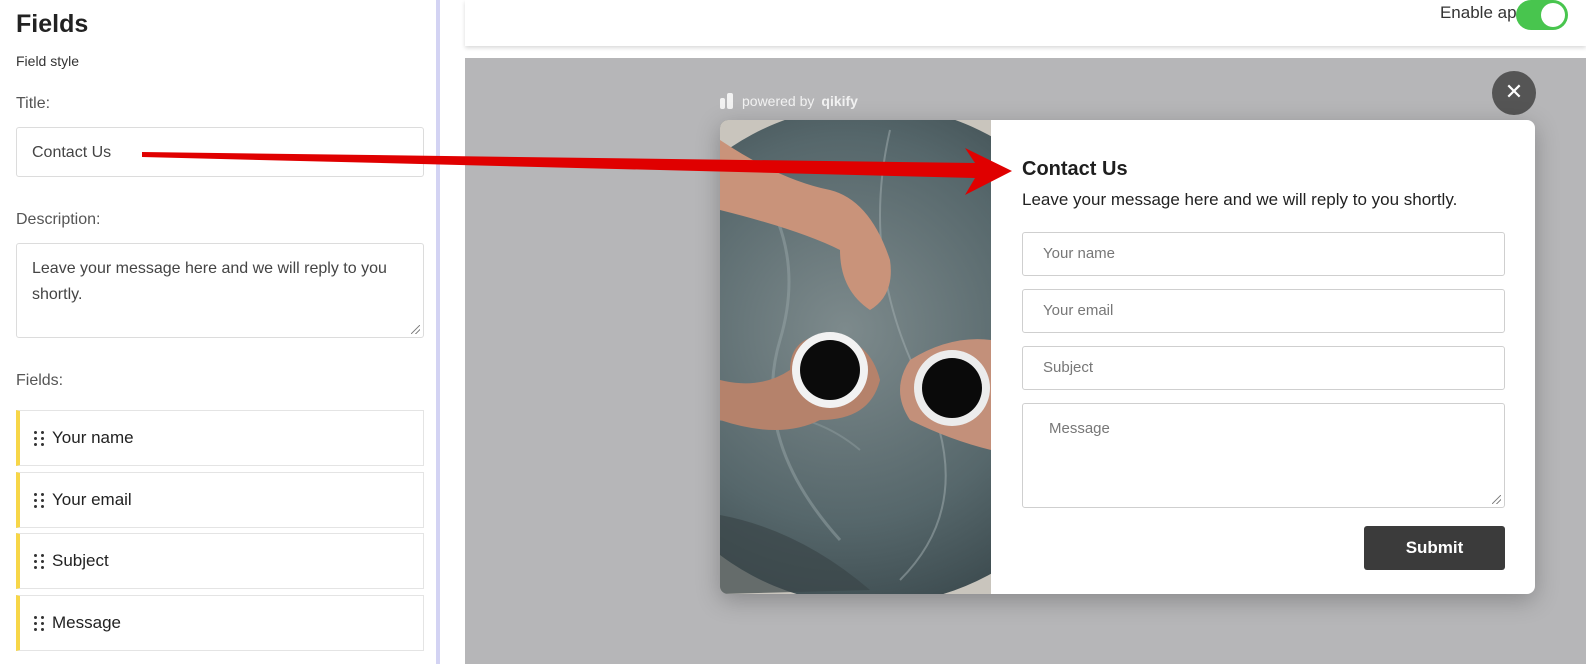 The height and width of the screenshot is (664, 1586). What do you see at coordinates (93, 437) in the screenshot?
I see `field-item-label: Your name` at bounding box center [93, 437].